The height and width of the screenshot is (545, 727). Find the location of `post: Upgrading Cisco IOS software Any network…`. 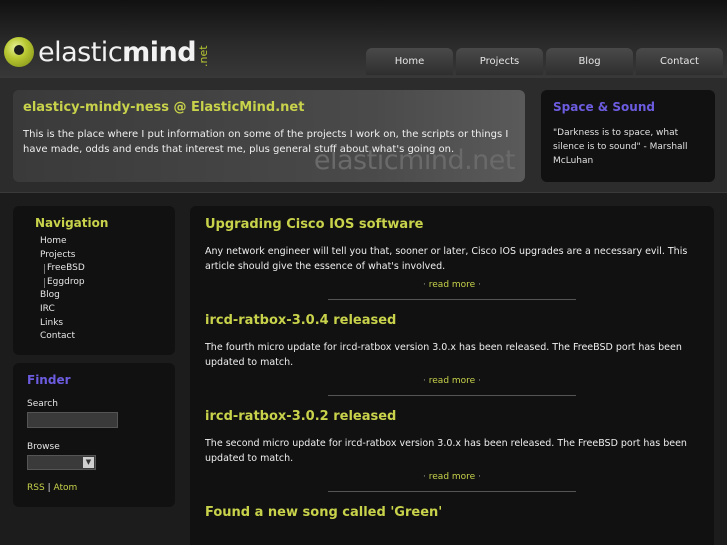

post: Upgrading Cisco IOS software Any network… is located at coordinates (452, 258).